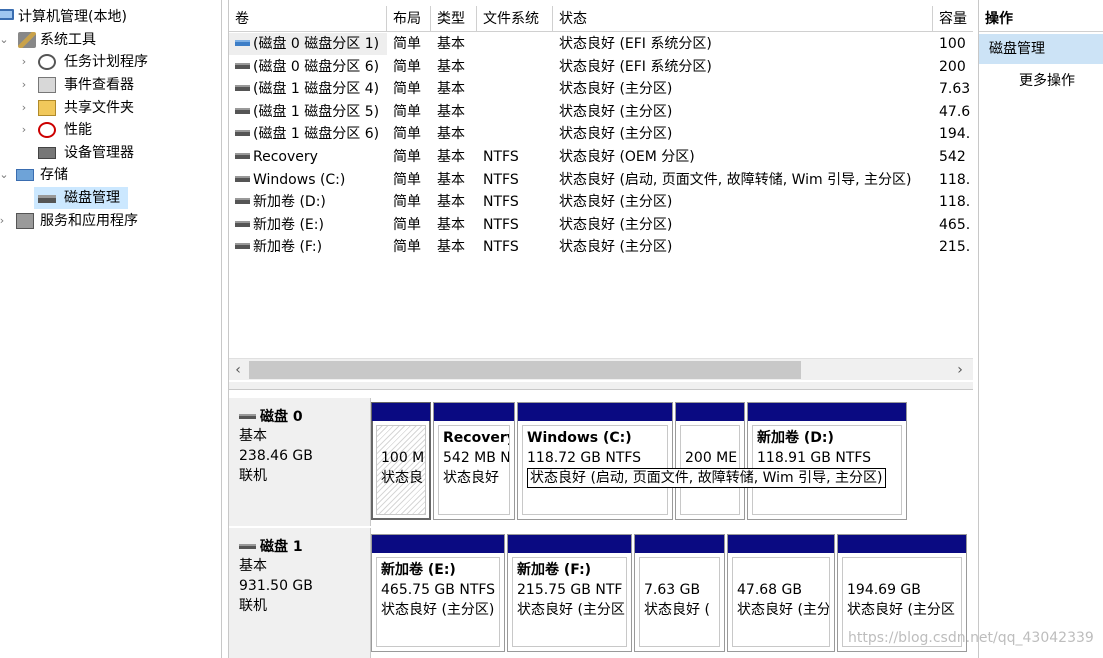  What do you see at coordinates (454, 19) in the screenshot?
I see `column-header-type: 类型` at bounding box center [454, 19].